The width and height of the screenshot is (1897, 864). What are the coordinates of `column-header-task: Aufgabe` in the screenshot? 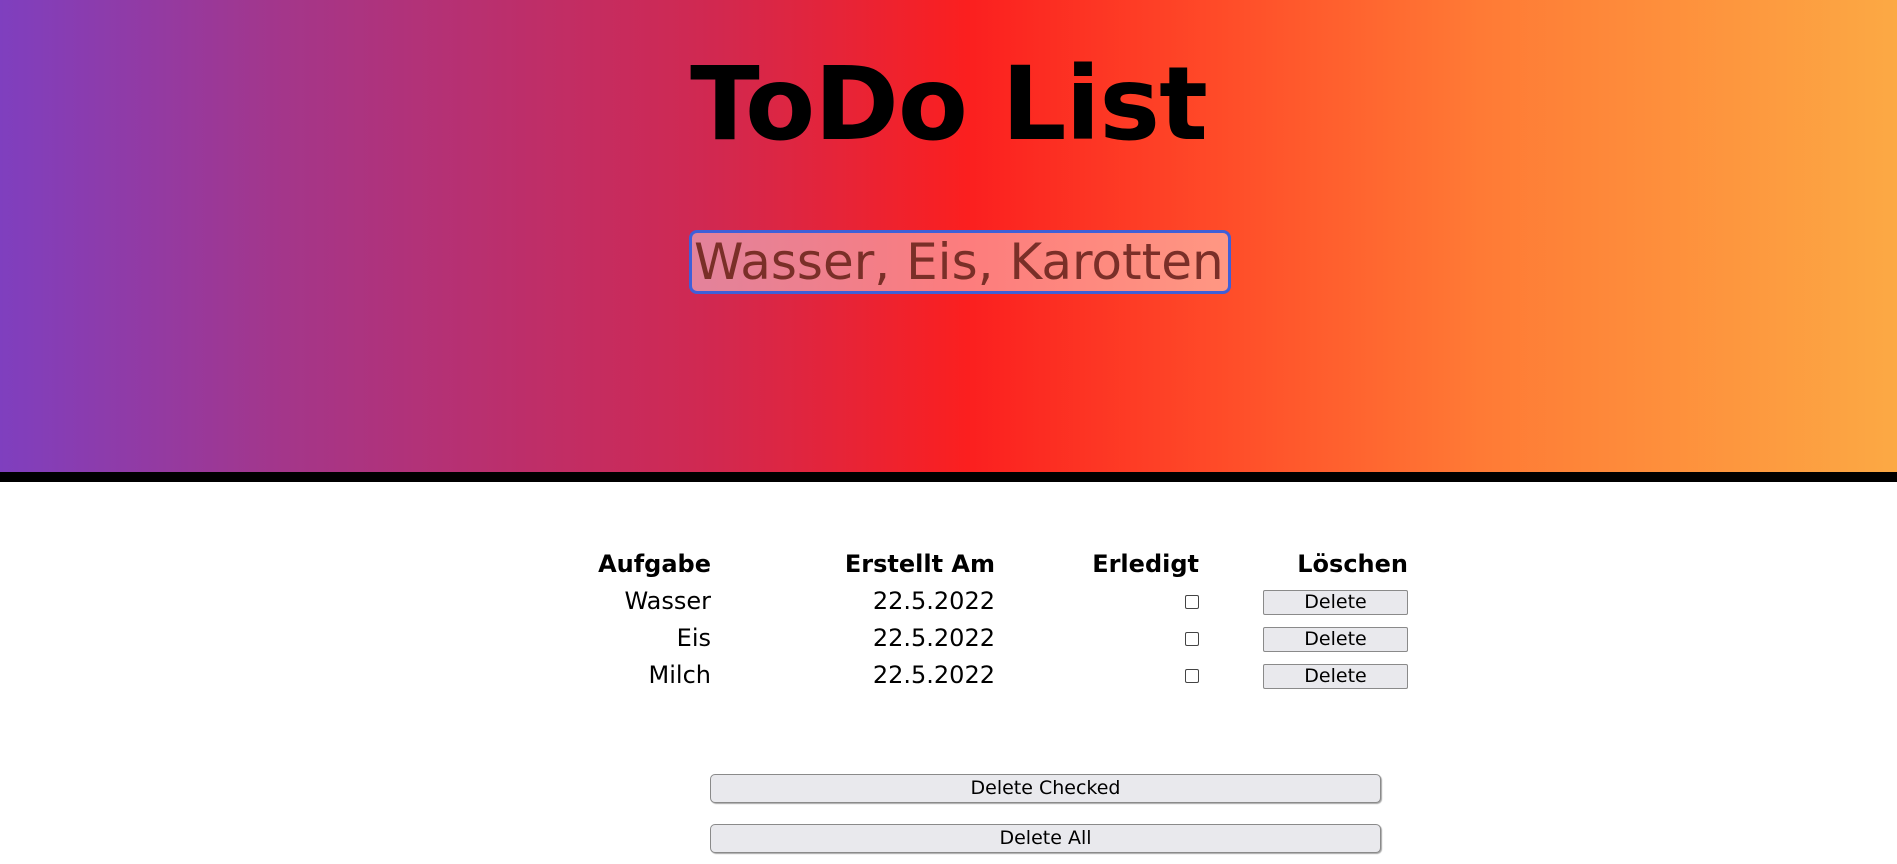 It's located at (654, 564).